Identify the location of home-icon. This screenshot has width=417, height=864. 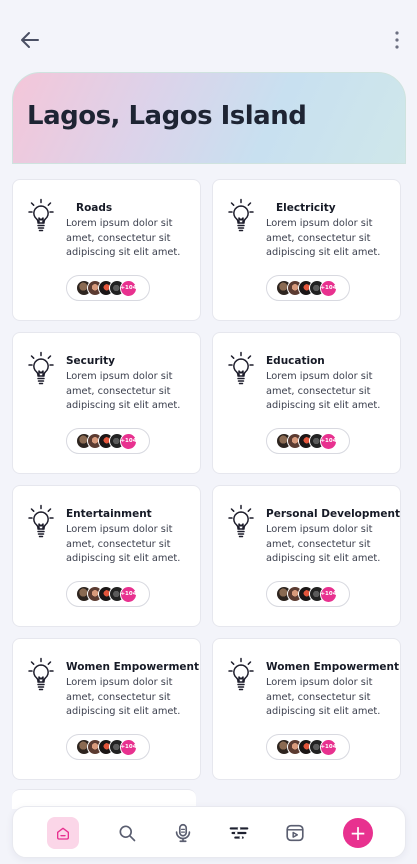
(63, 833).